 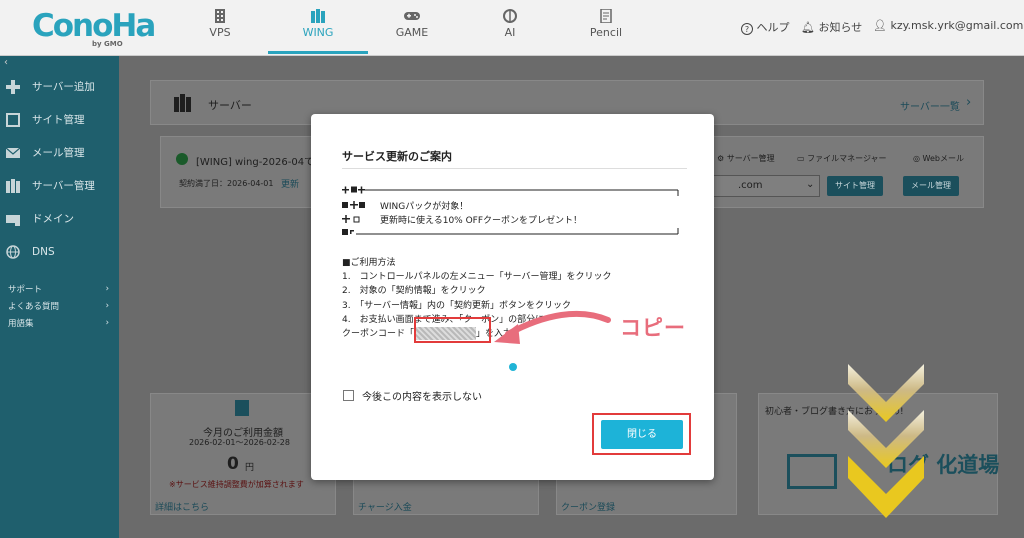 I want to click on document-icon, so click(x=242, y=408).